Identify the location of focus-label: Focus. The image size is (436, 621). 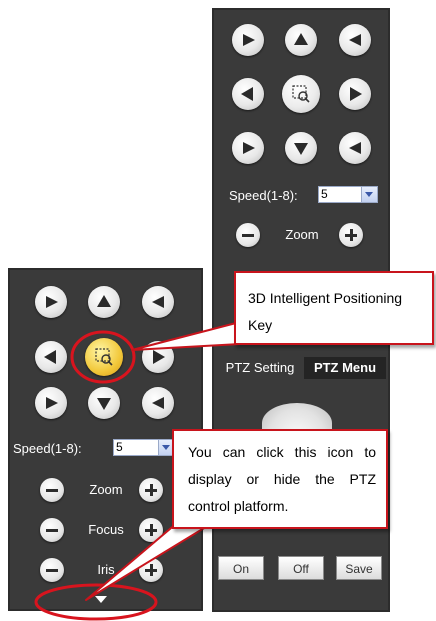
(106, 529).